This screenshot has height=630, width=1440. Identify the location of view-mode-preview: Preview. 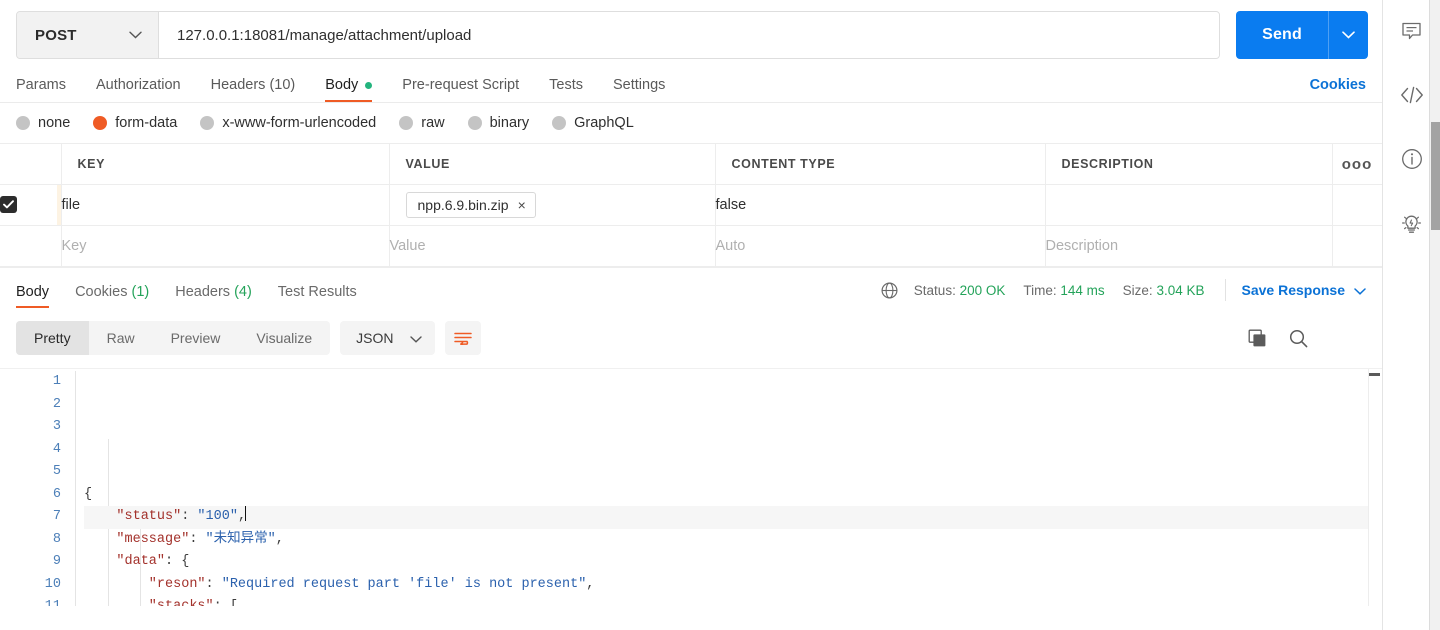
(196, 338).